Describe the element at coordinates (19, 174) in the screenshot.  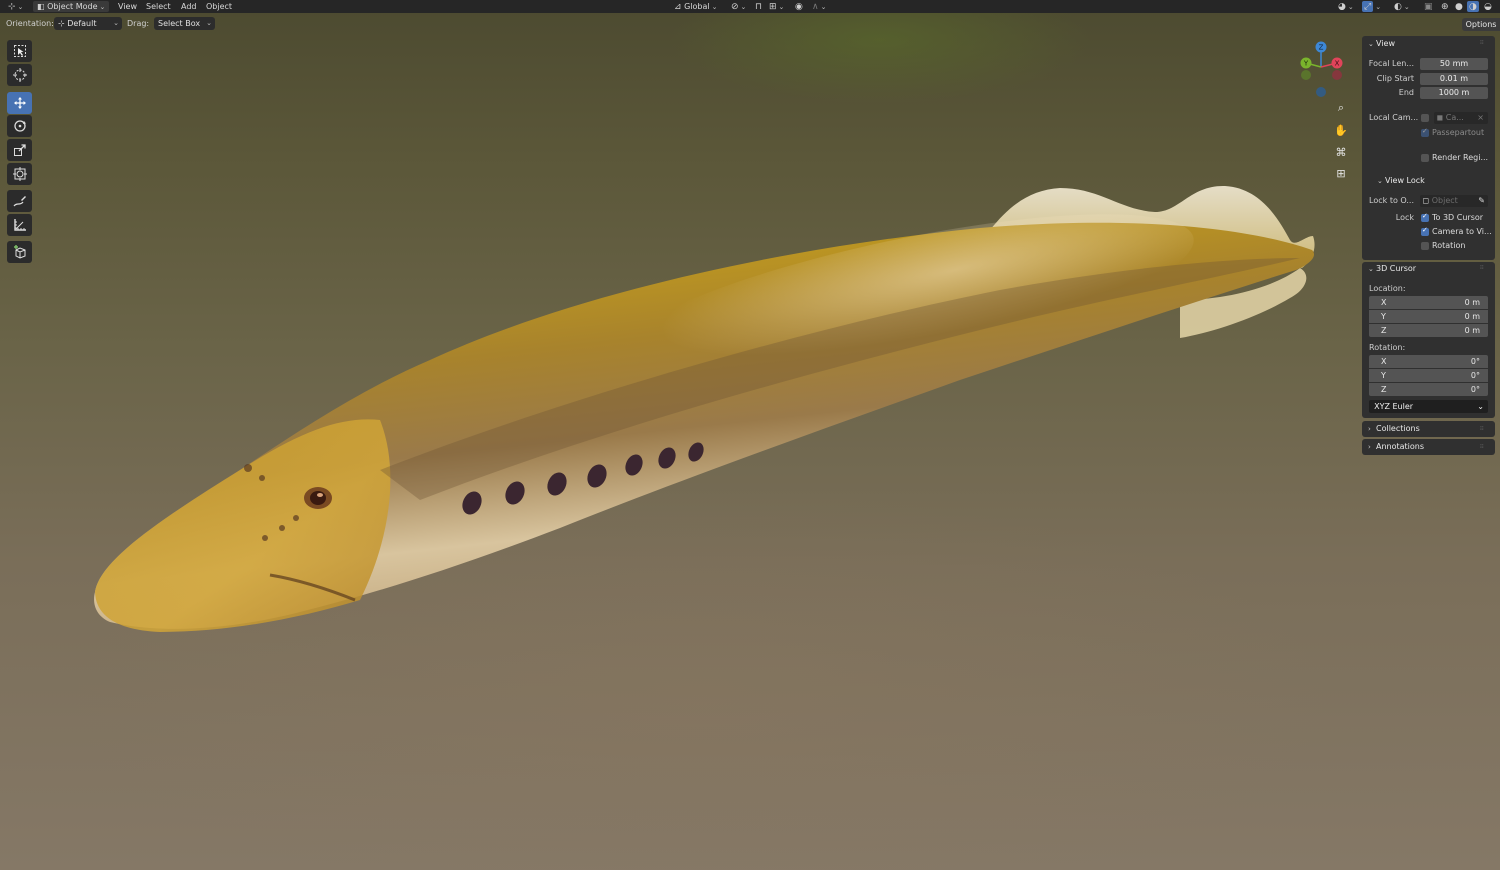
I see `tool-transform` at that location.